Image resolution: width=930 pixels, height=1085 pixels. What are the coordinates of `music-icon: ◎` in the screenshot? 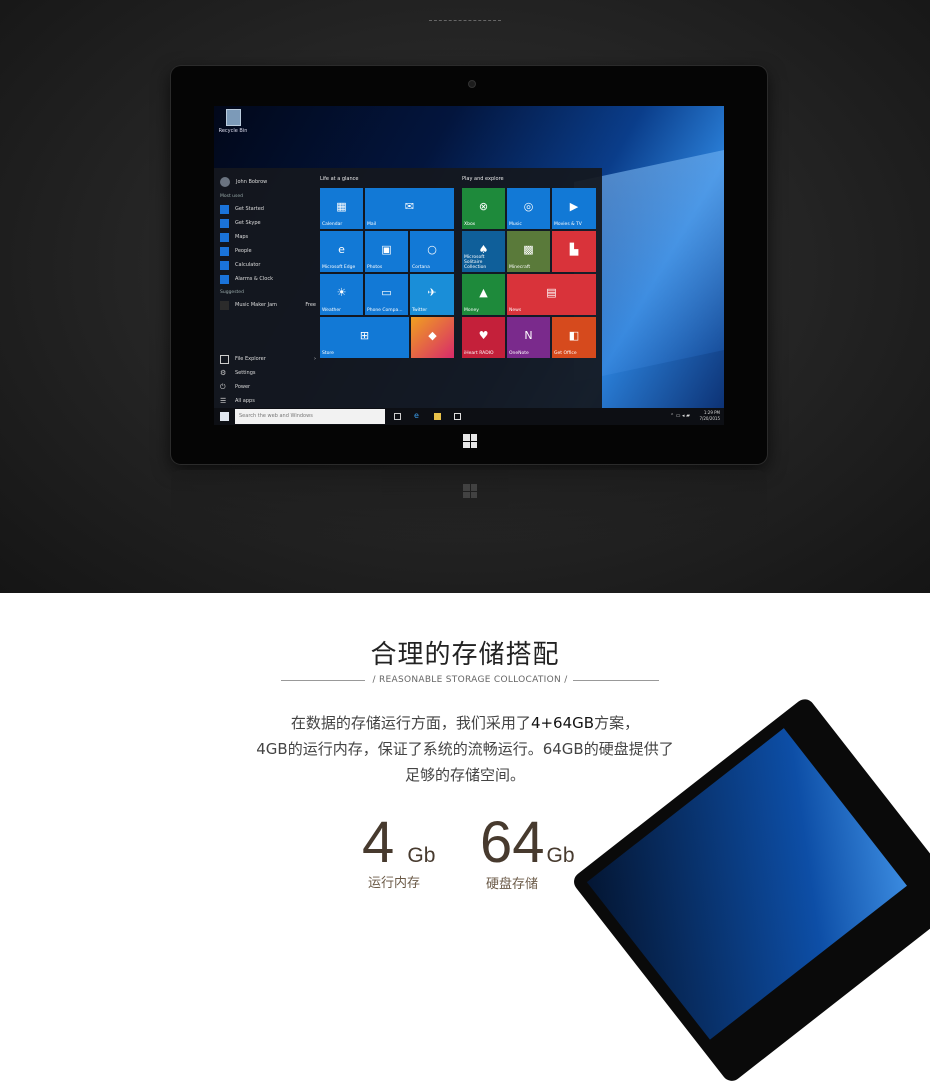 It's located at (528, 207).